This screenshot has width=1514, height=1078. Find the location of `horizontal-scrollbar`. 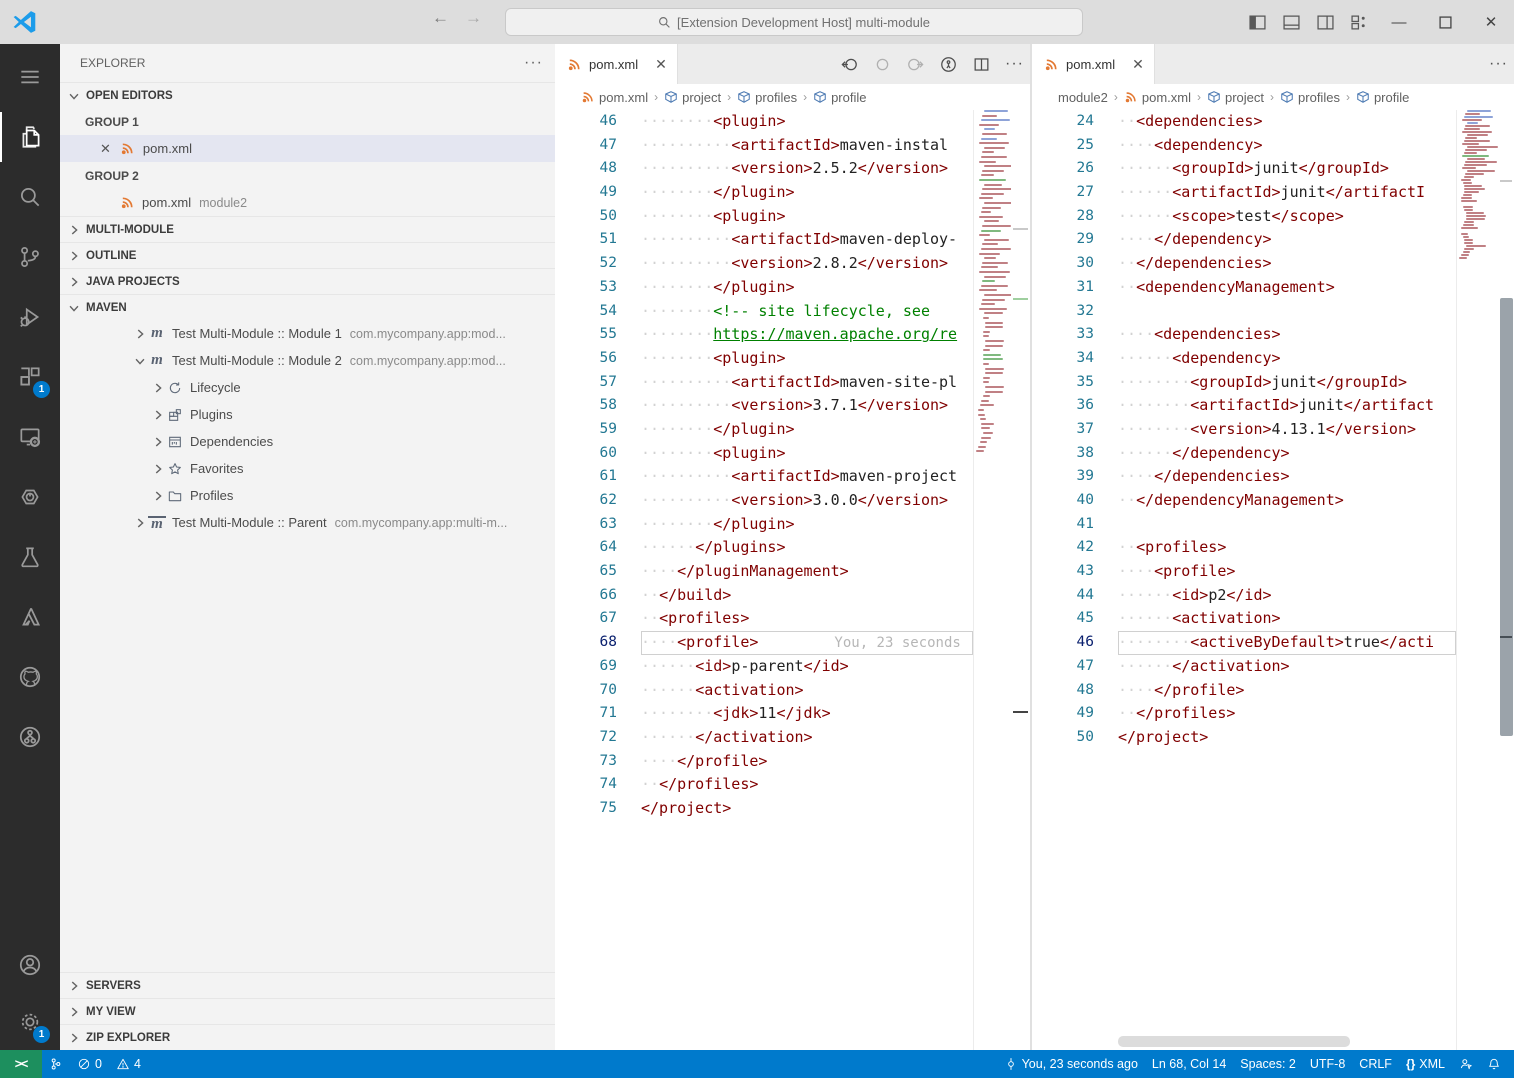

horizontal-scrollbar is located at coordinates (1234, 1041).